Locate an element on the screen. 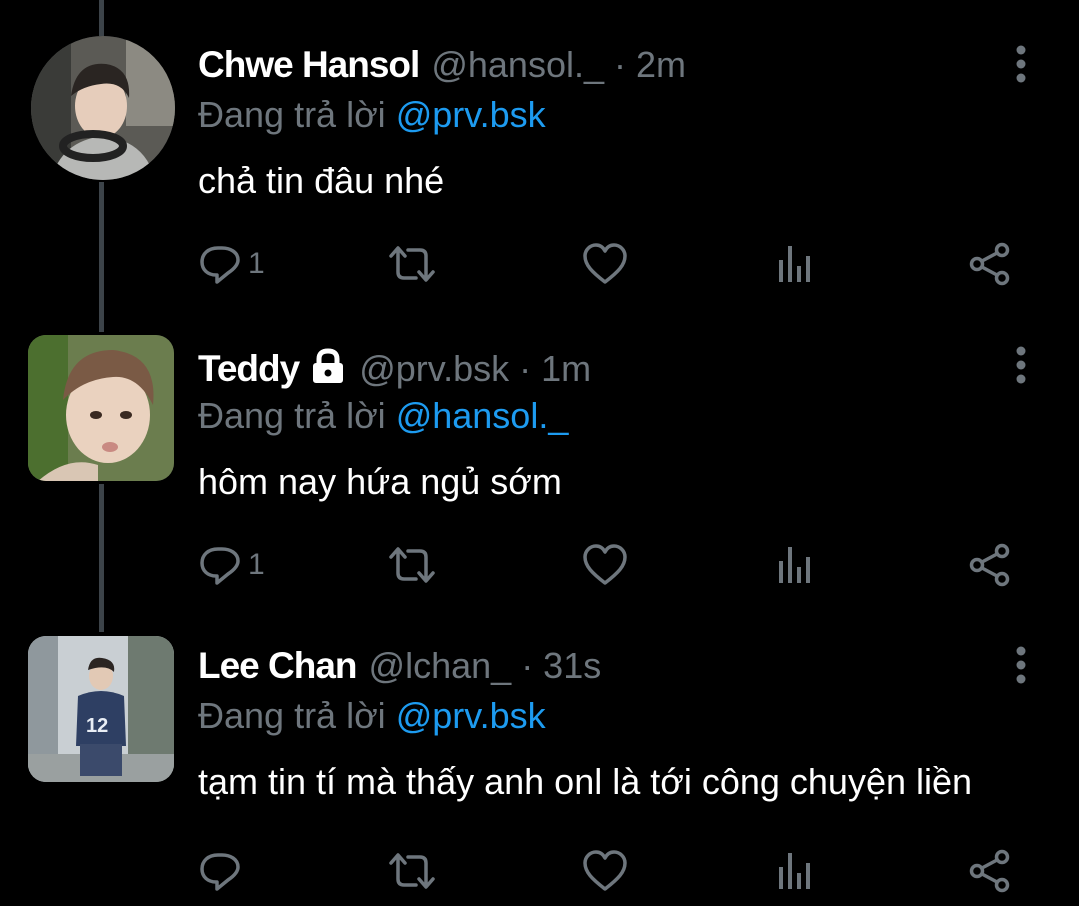 The width and height of the screenshot is (1079, 906). display-name: Teddy is located at coordinates (249, 369).